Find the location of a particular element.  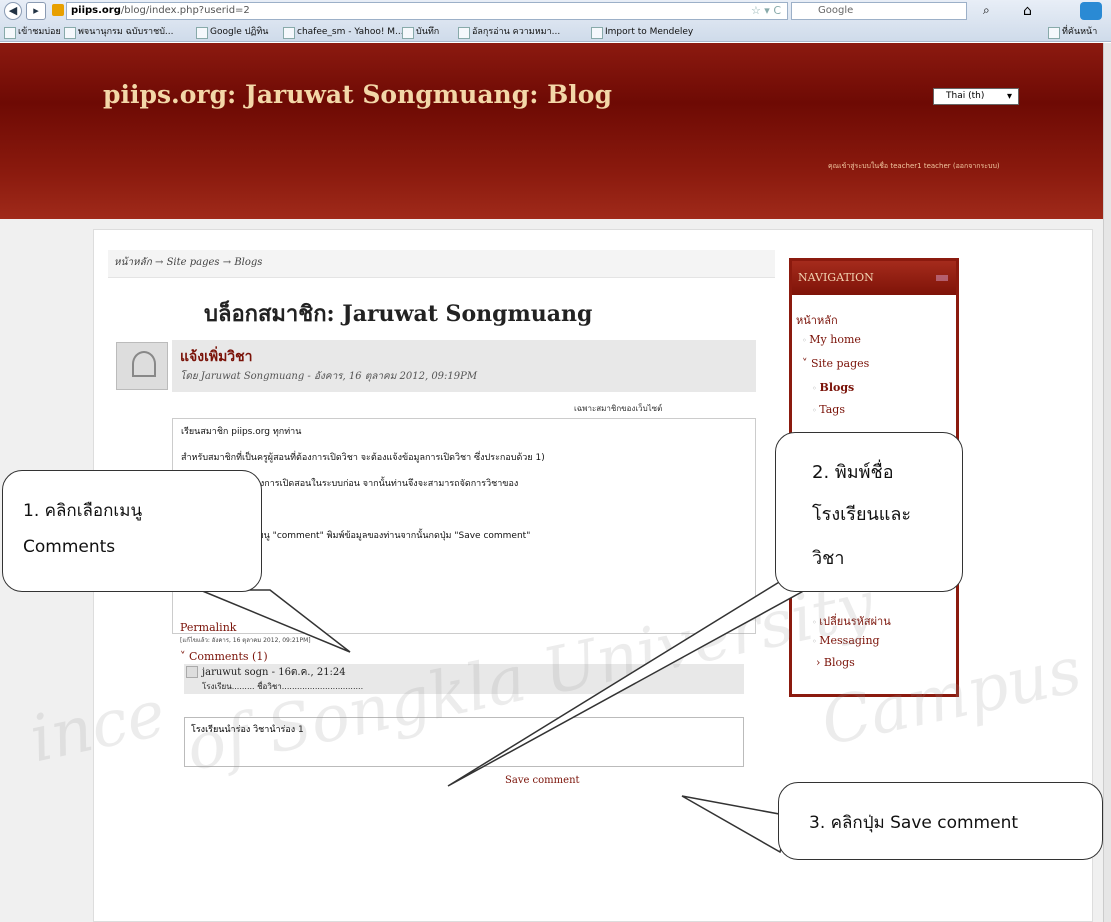

callout-step-2: 2. พิมพ์ชื่อ โรงเรียนและ วิชา is located at coordinates (869, 512).